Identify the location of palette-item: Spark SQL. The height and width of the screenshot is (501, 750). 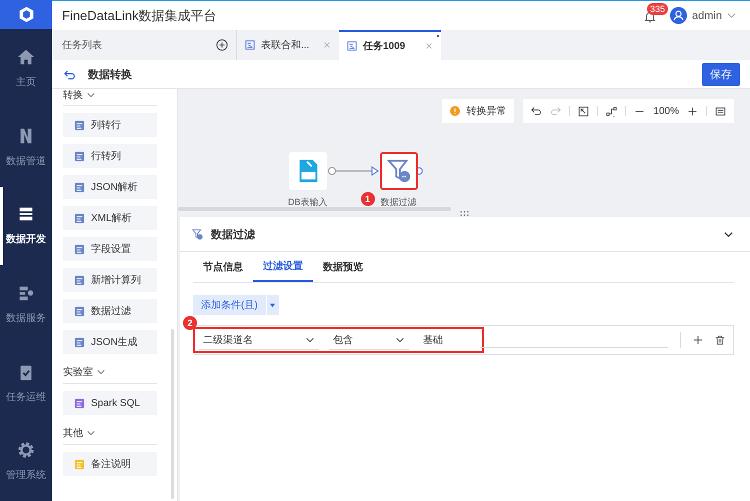
(110, 403).